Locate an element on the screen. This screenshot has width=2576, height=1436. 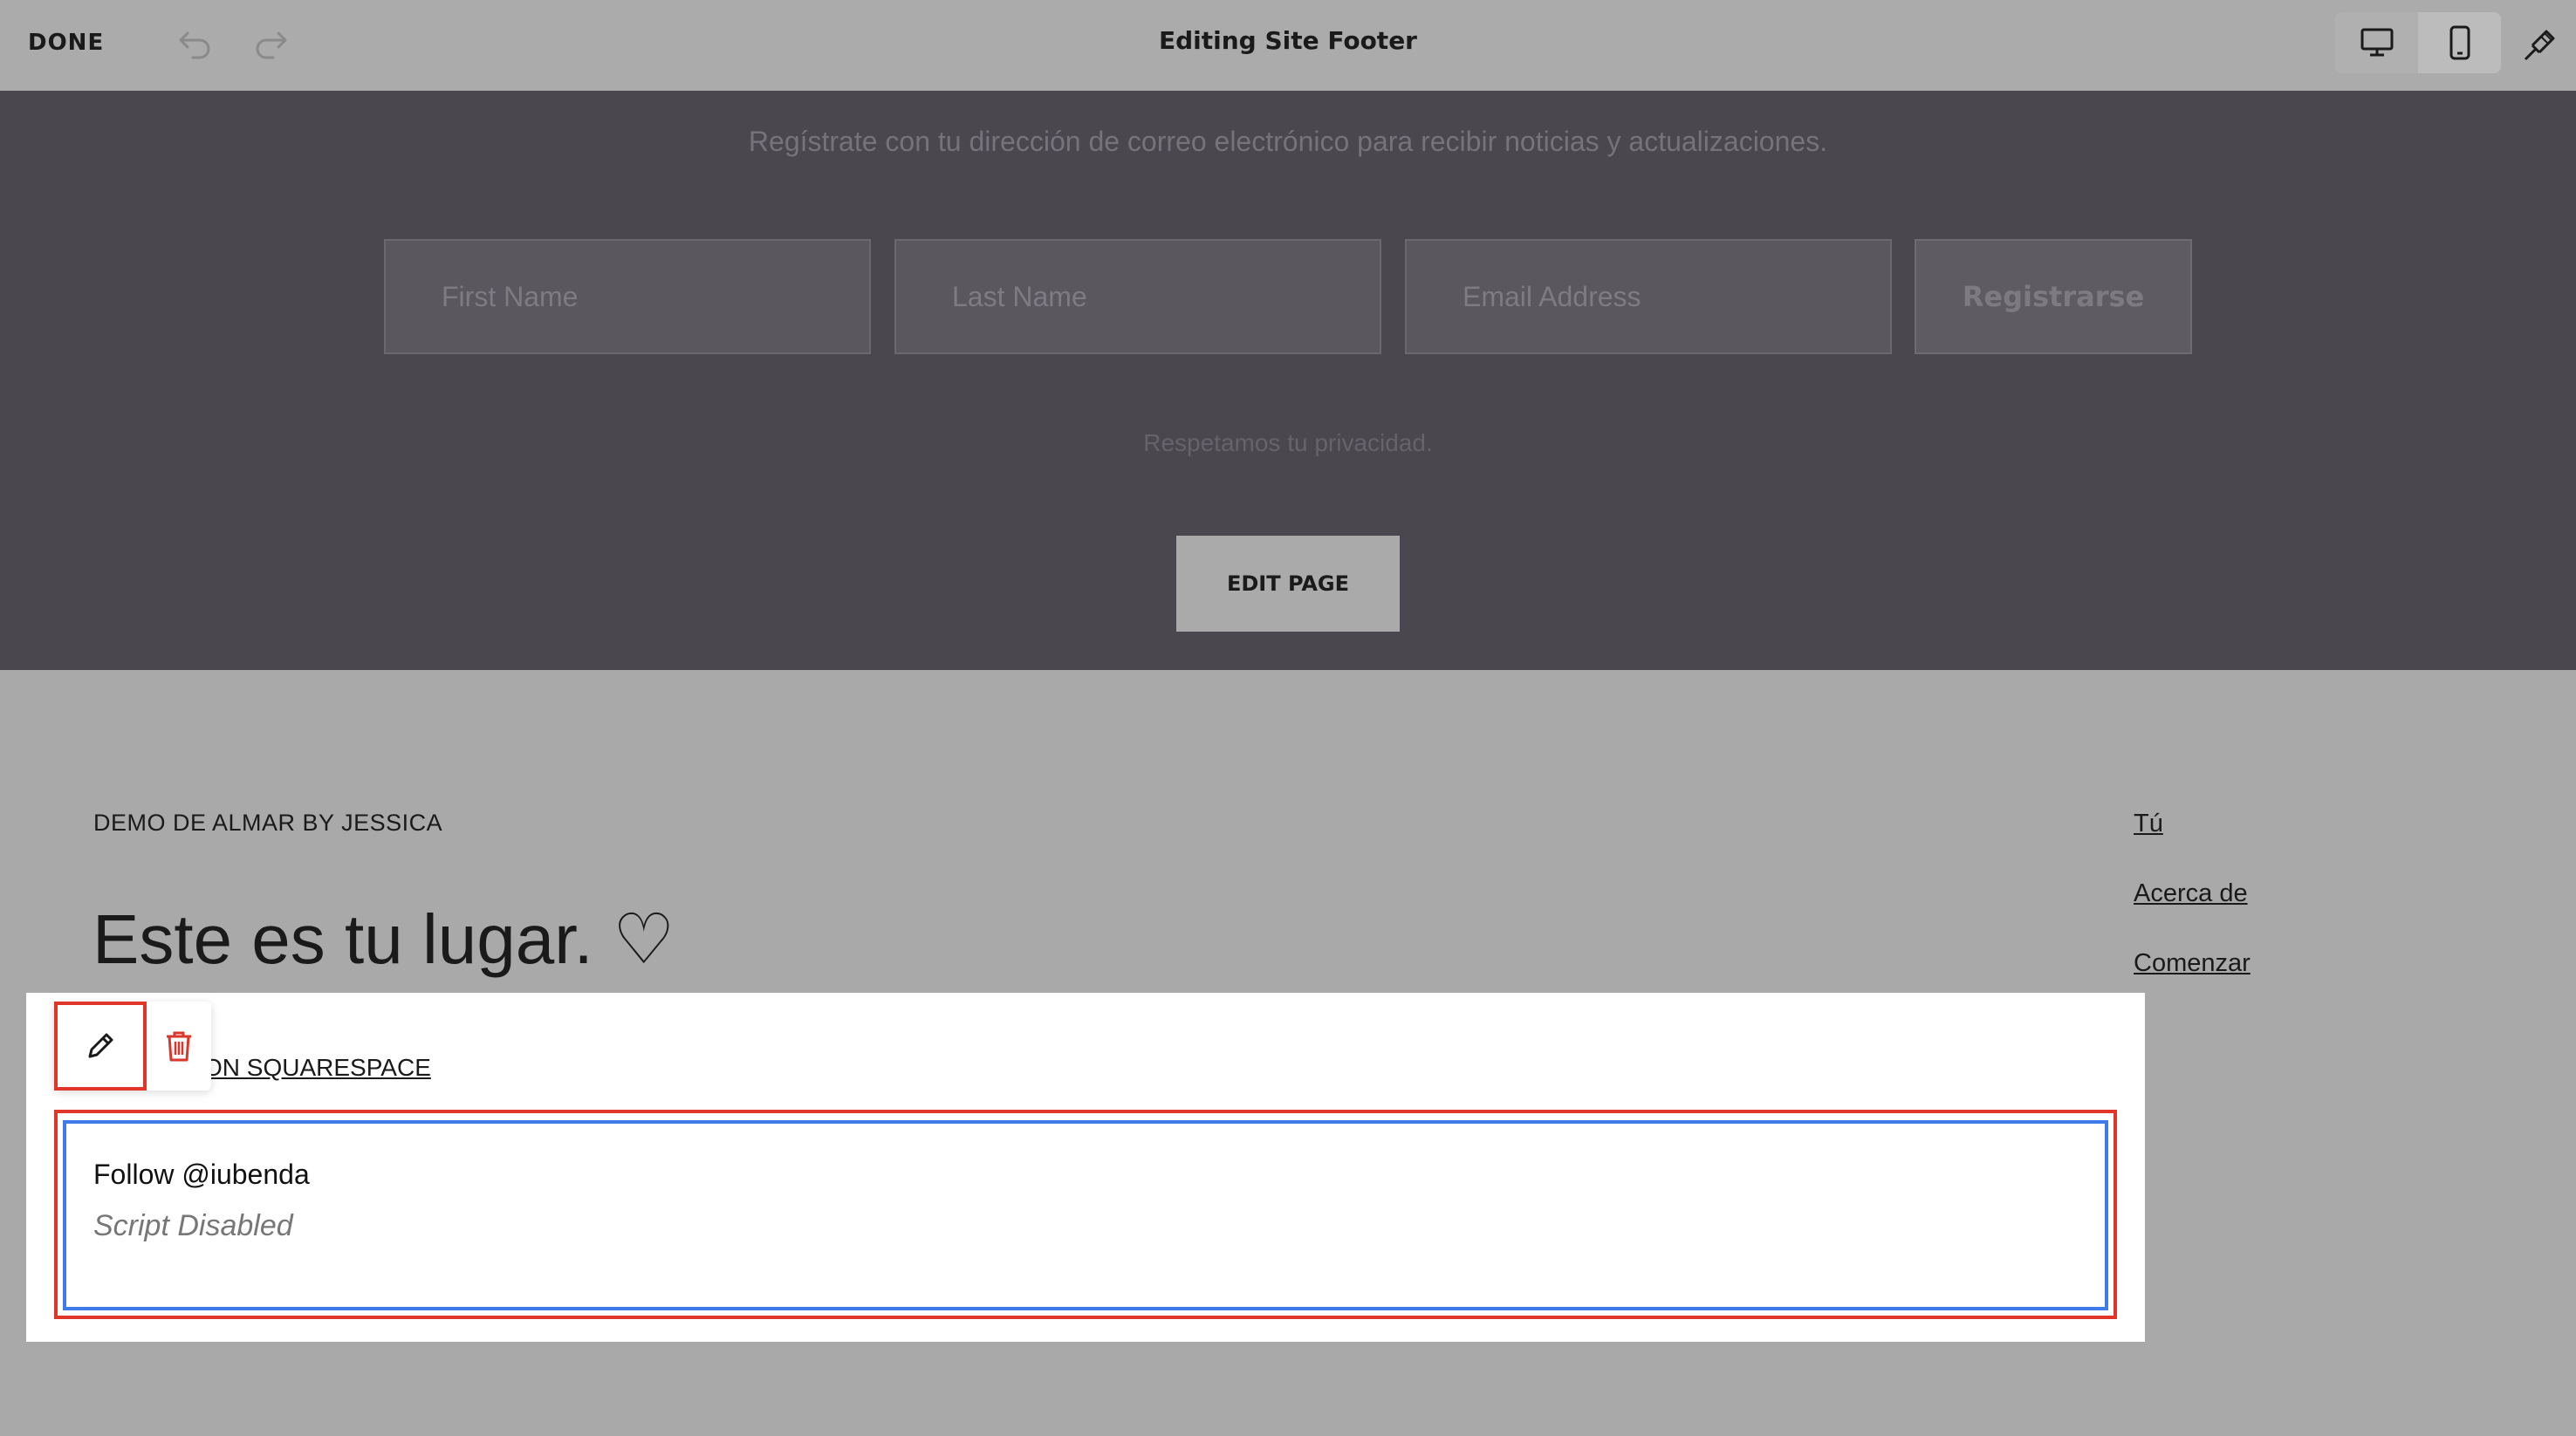
last-name-field: Last Name is located at coordinates (1137, 296).